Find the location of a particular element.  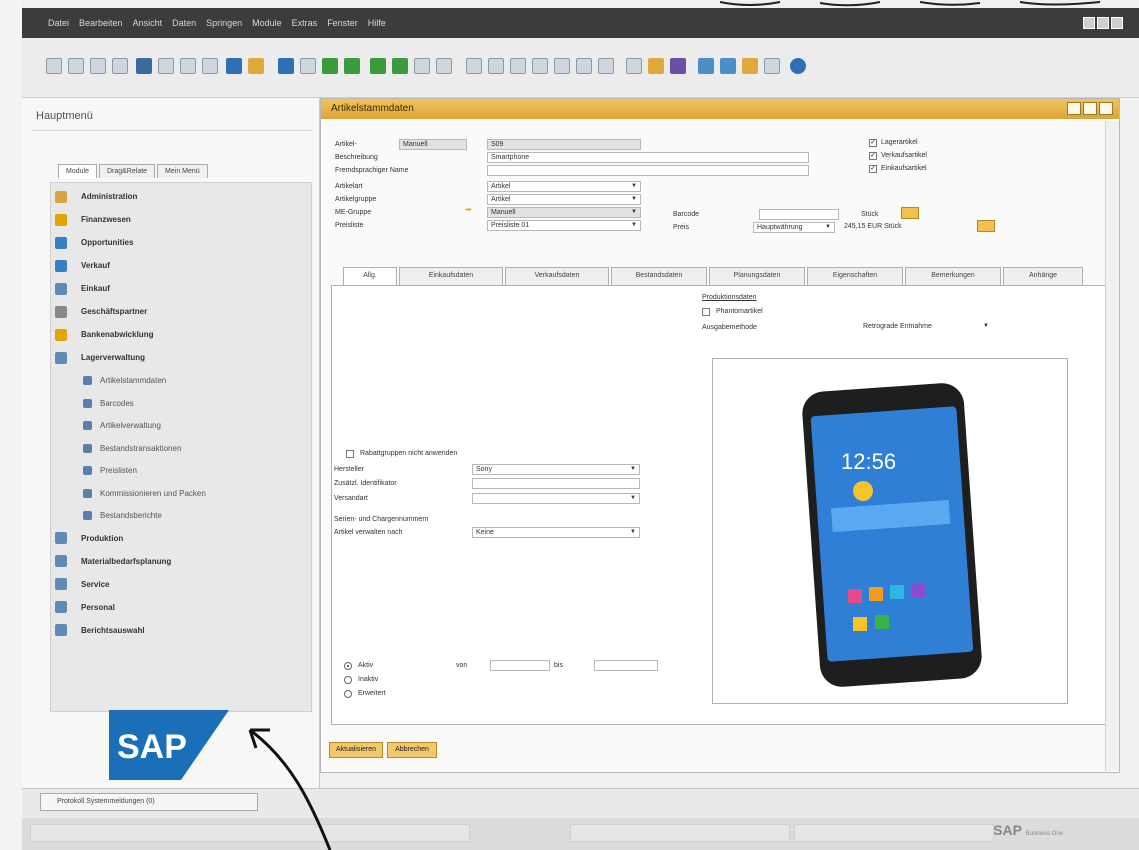

submenu-item: Bestandstransaktionen is located at coordinates (182, 448).